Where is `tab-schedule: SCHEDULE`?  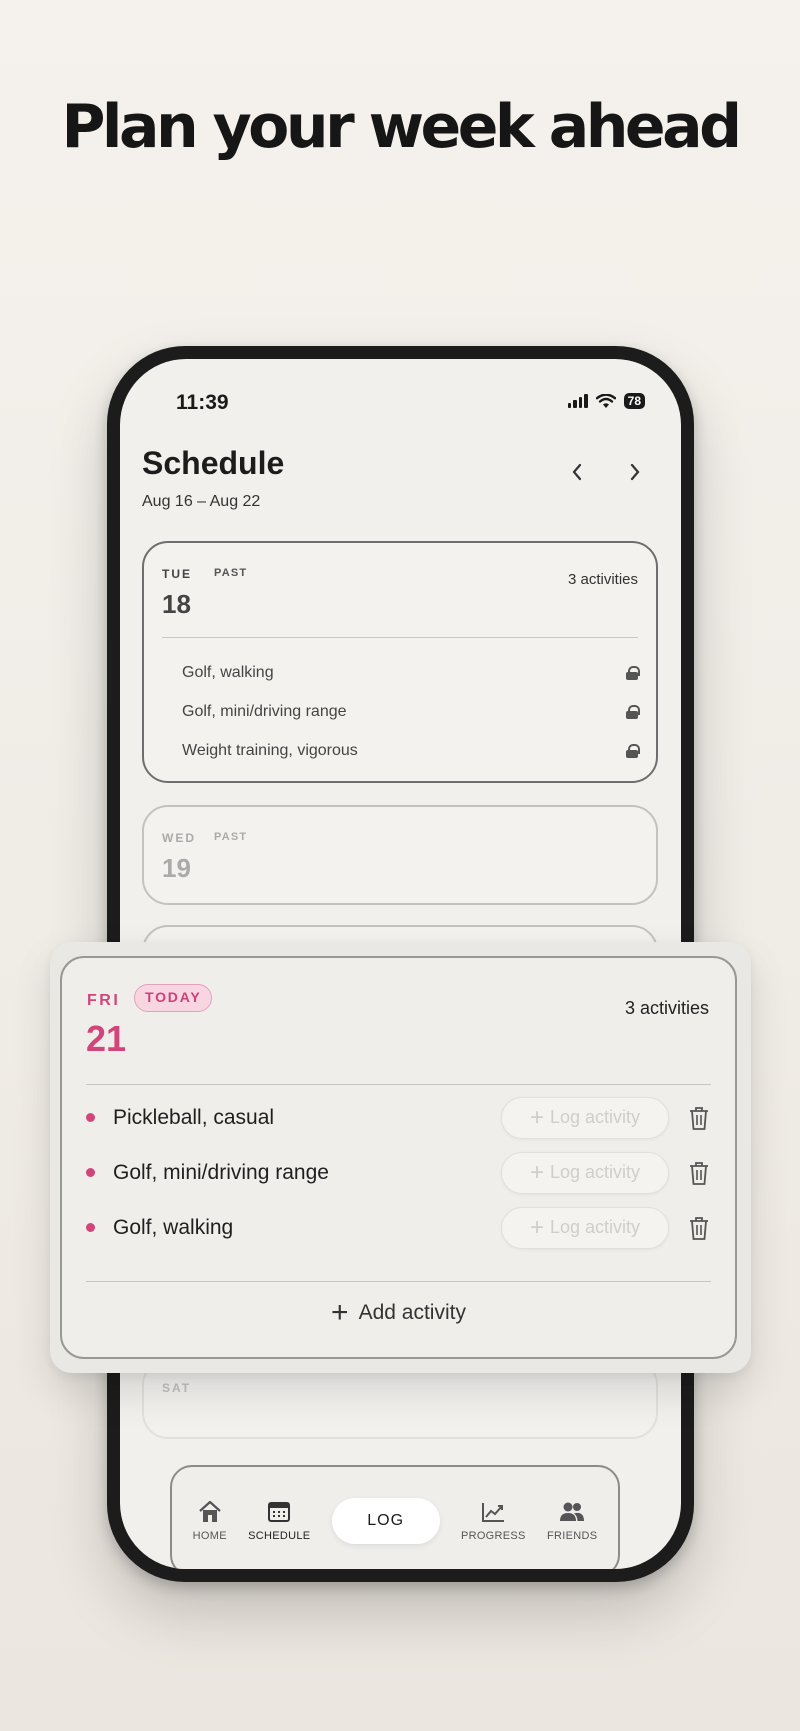
tab-schedule: SCHEDULE is located at coordinates (279, 1521).